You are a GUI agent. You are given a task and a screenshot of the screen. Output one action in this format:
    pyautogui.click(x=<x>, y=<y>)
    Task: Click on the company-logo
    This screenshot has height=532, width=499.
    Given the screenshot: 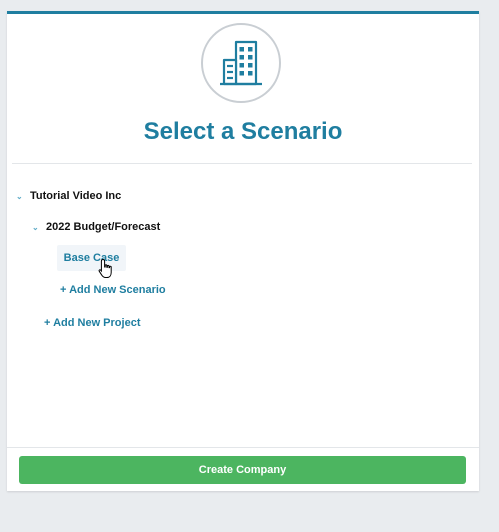 What is the action you would take?
    pyautogui.click(x=241, y=63)
    